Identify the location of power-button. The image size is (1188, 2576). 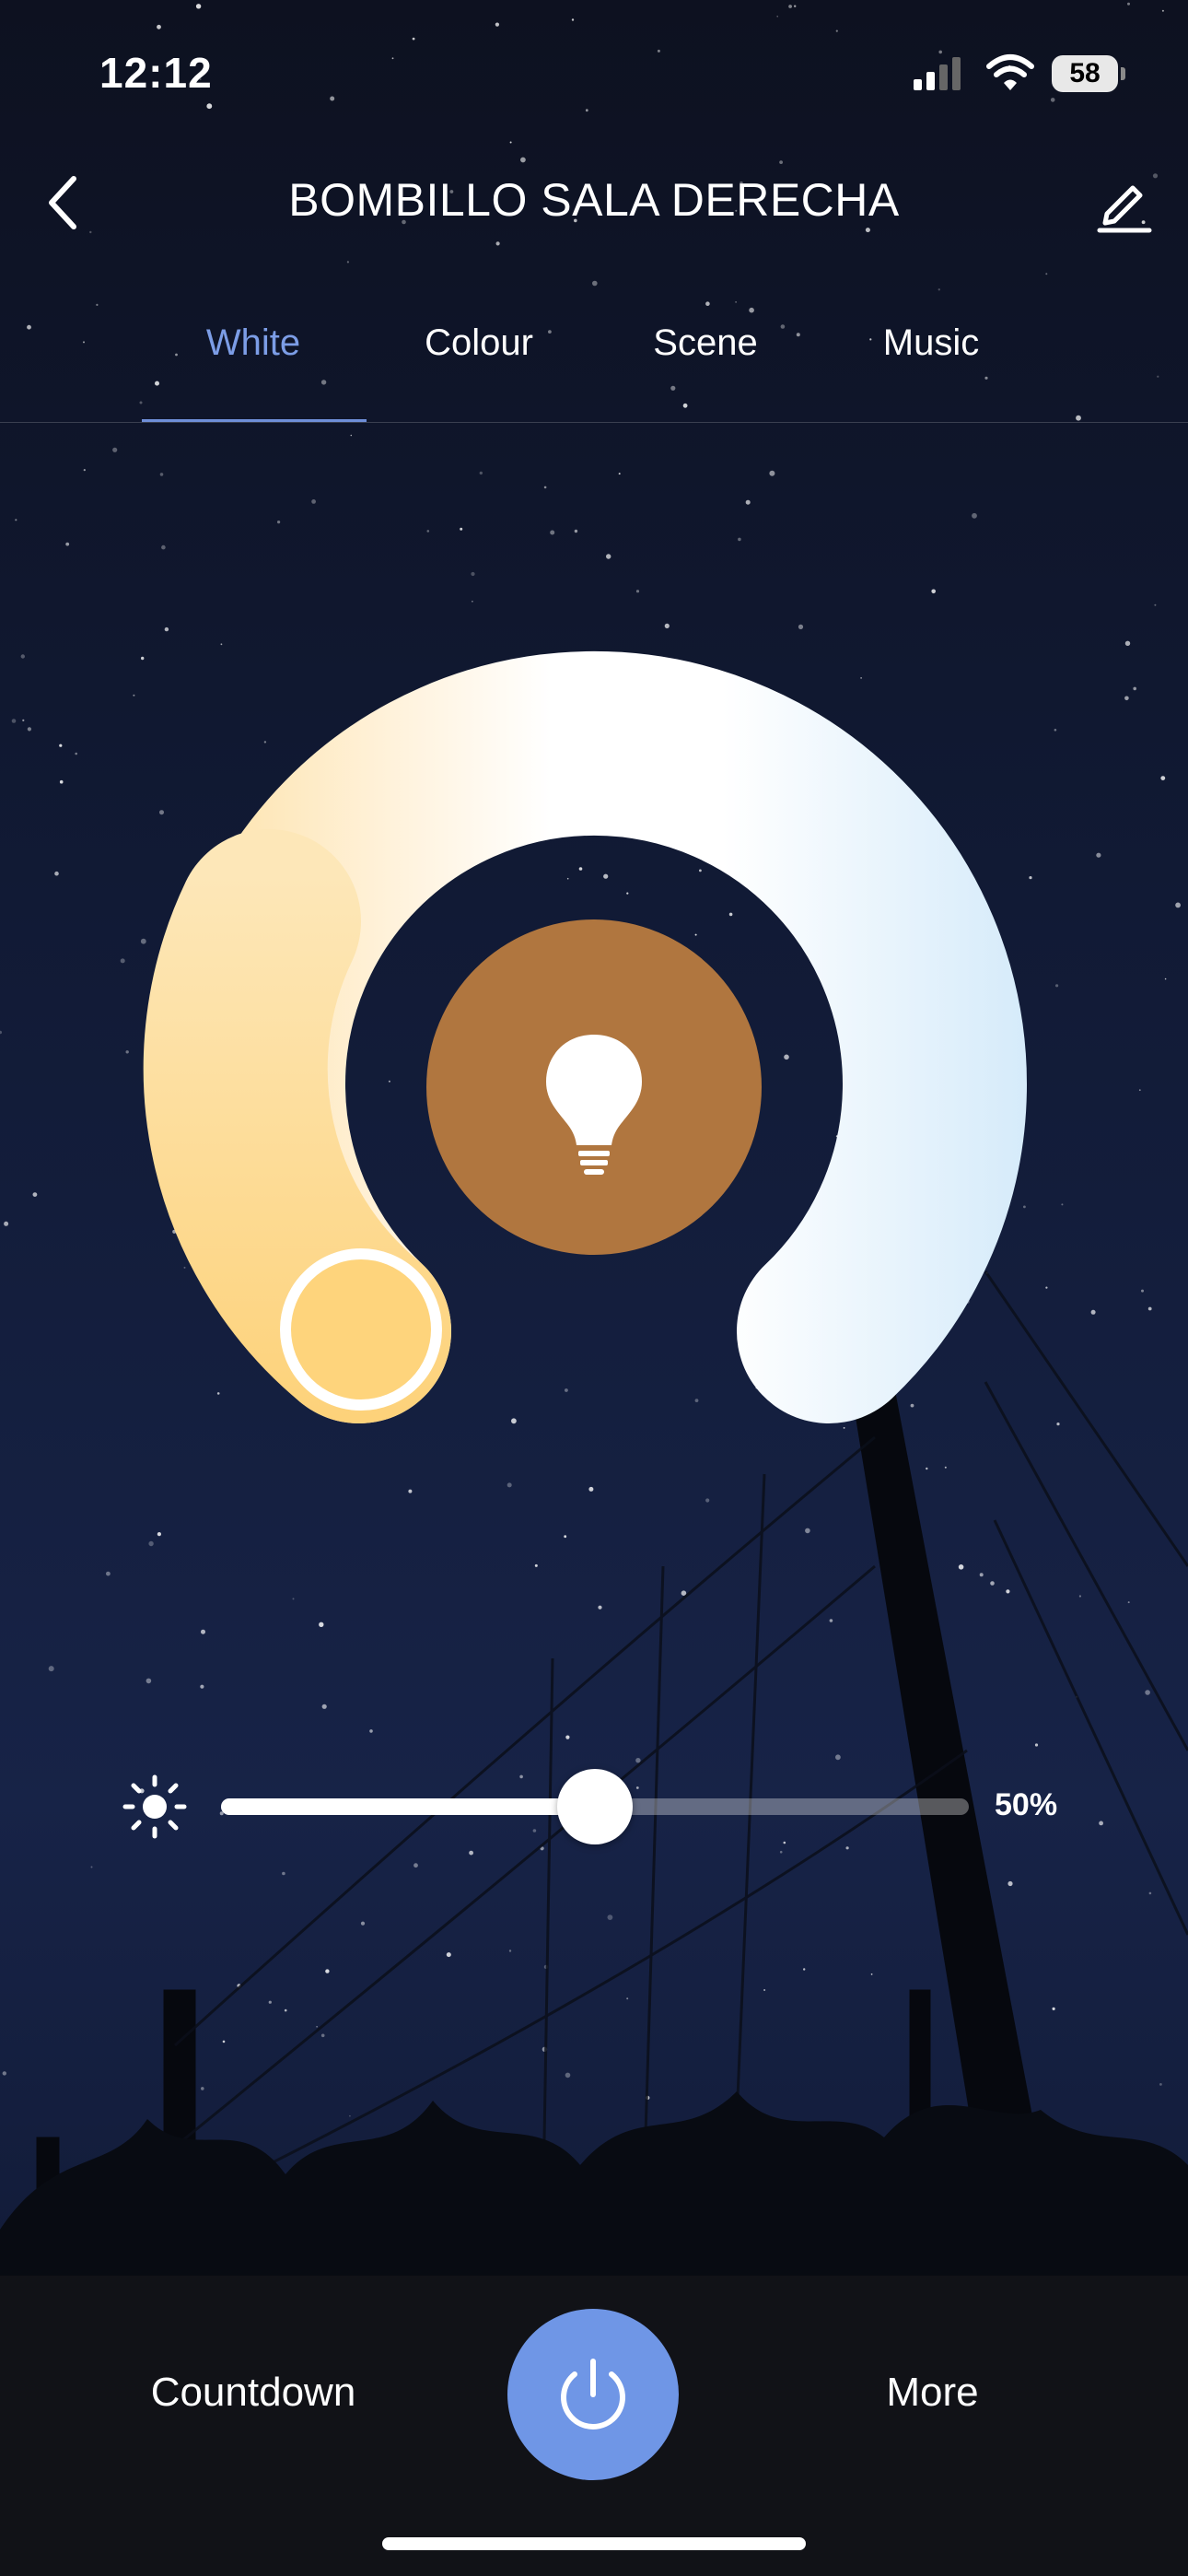
(593, 2394).